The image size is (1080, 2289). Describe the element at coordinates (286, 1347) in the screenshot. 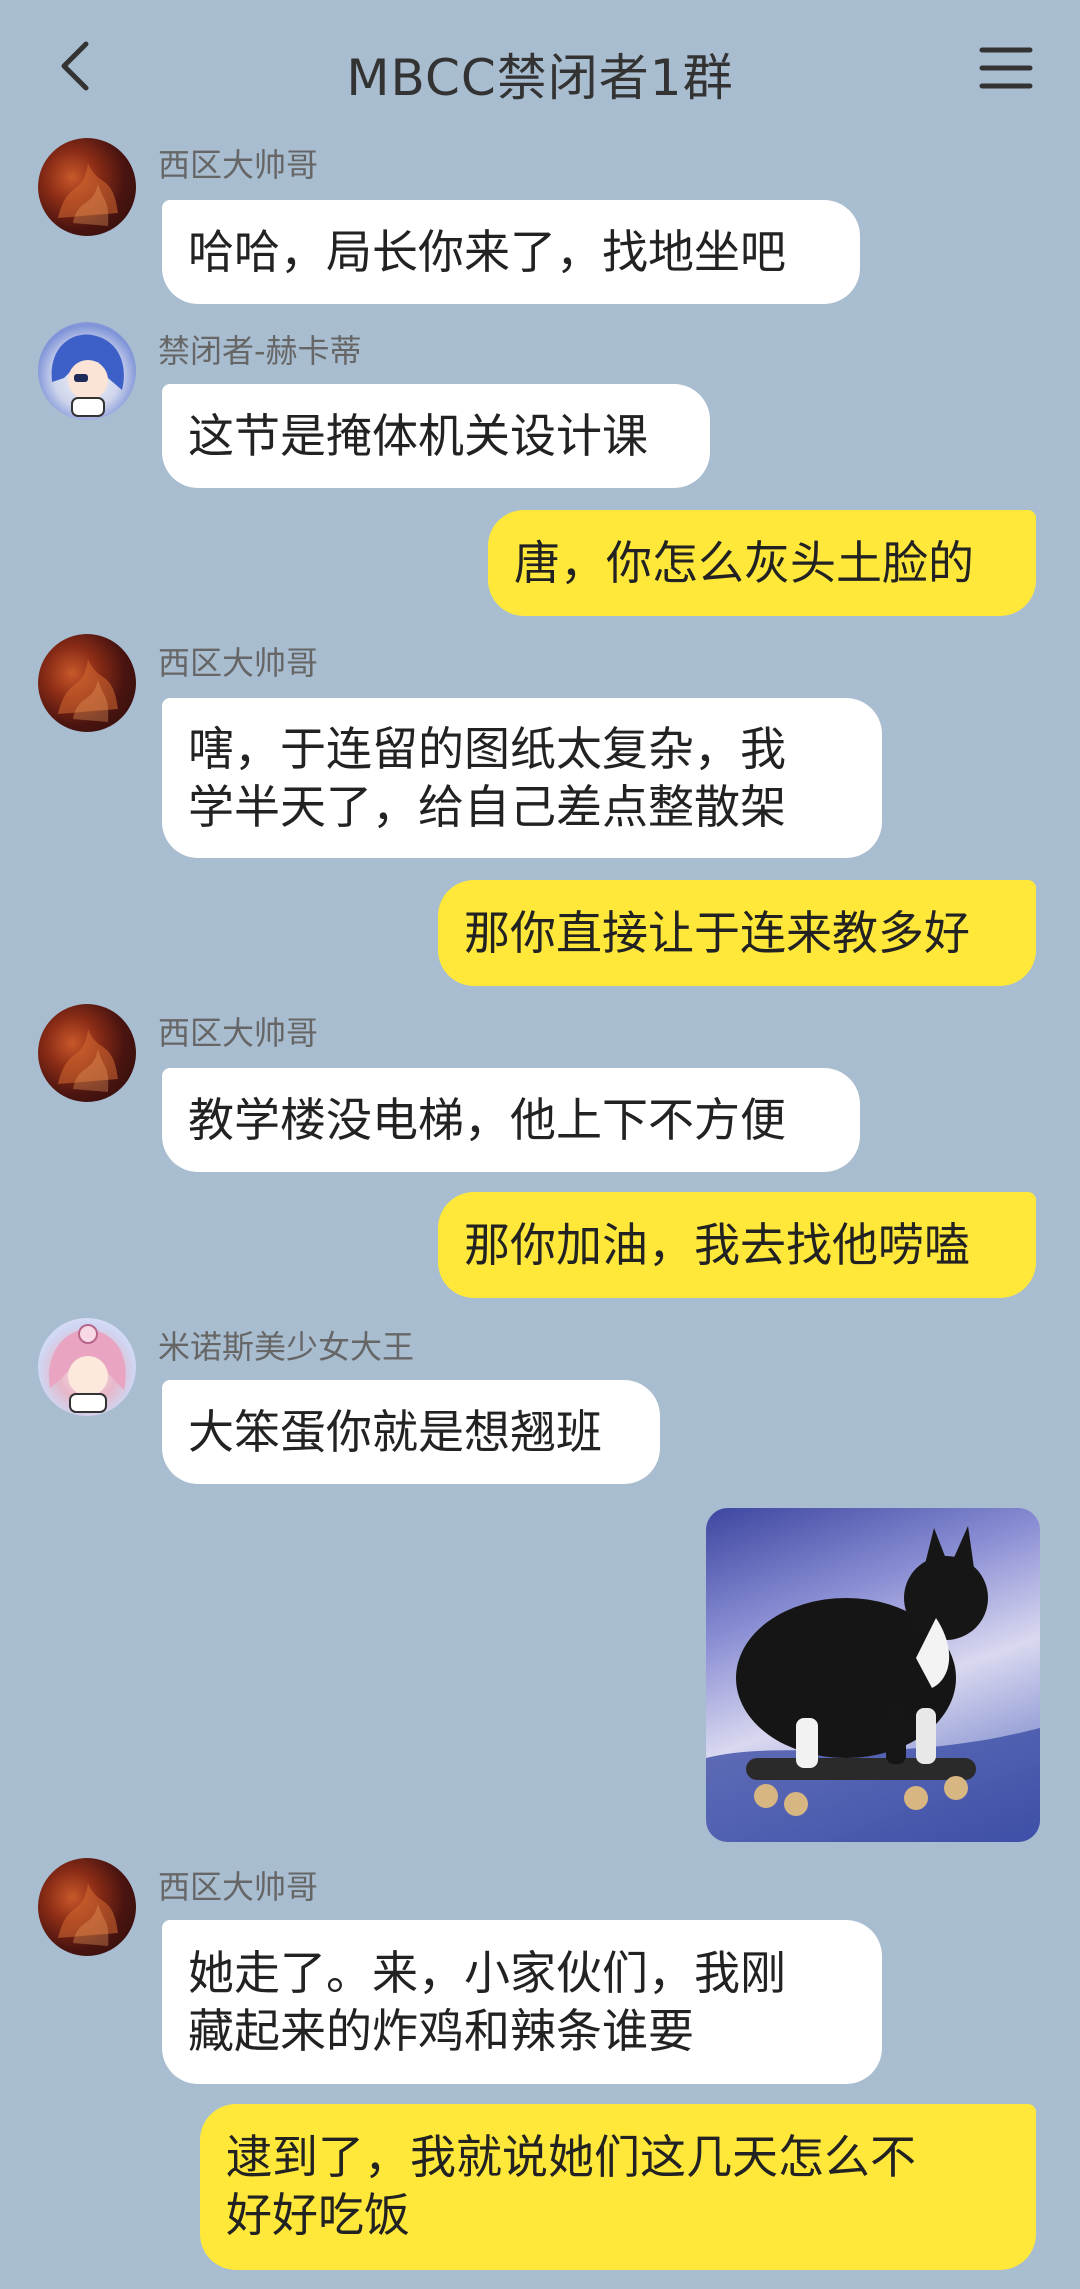

I see `sender-name: 米诺斯美少女大王` at that location.